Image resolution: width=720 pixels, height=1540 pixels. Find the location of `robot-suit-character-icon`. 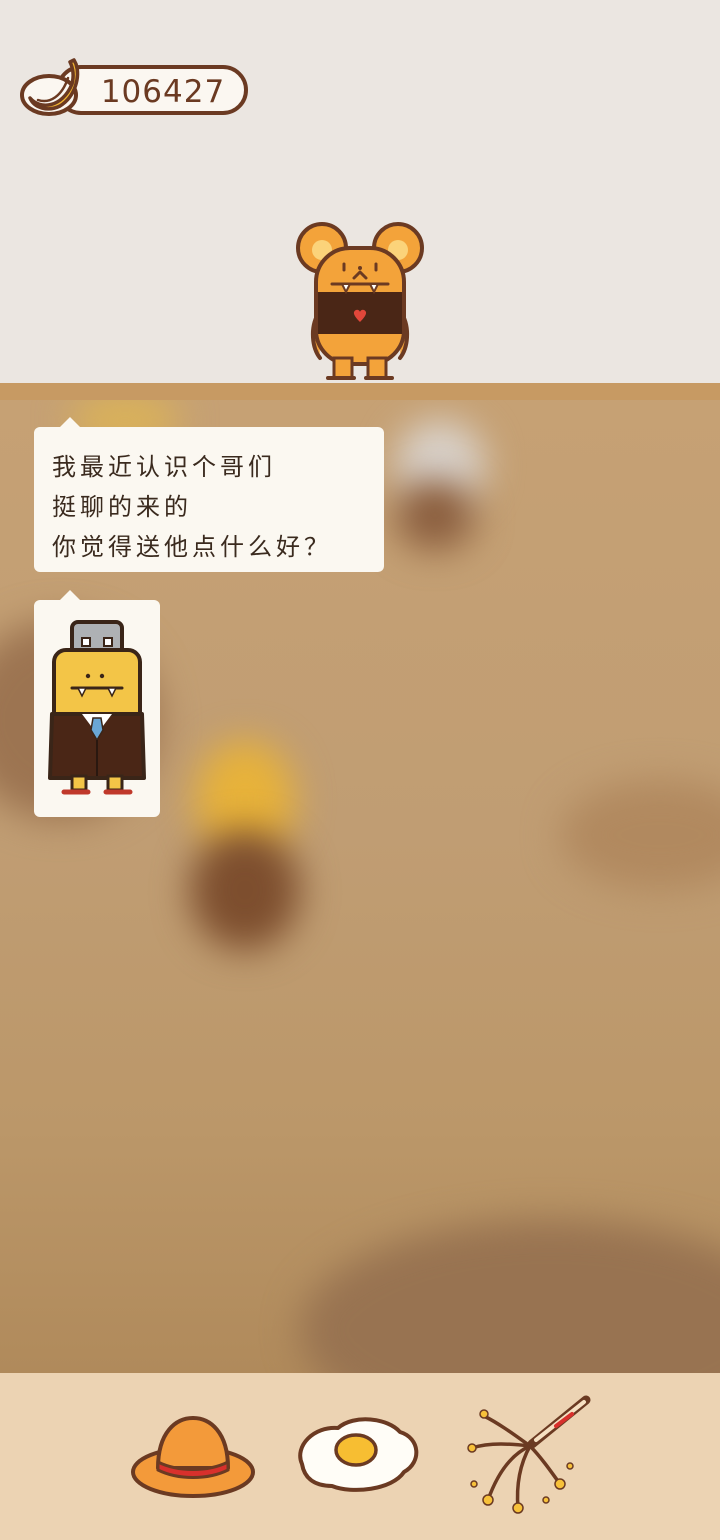

robot-suit-character-icon is located at coordinates (97, 707).